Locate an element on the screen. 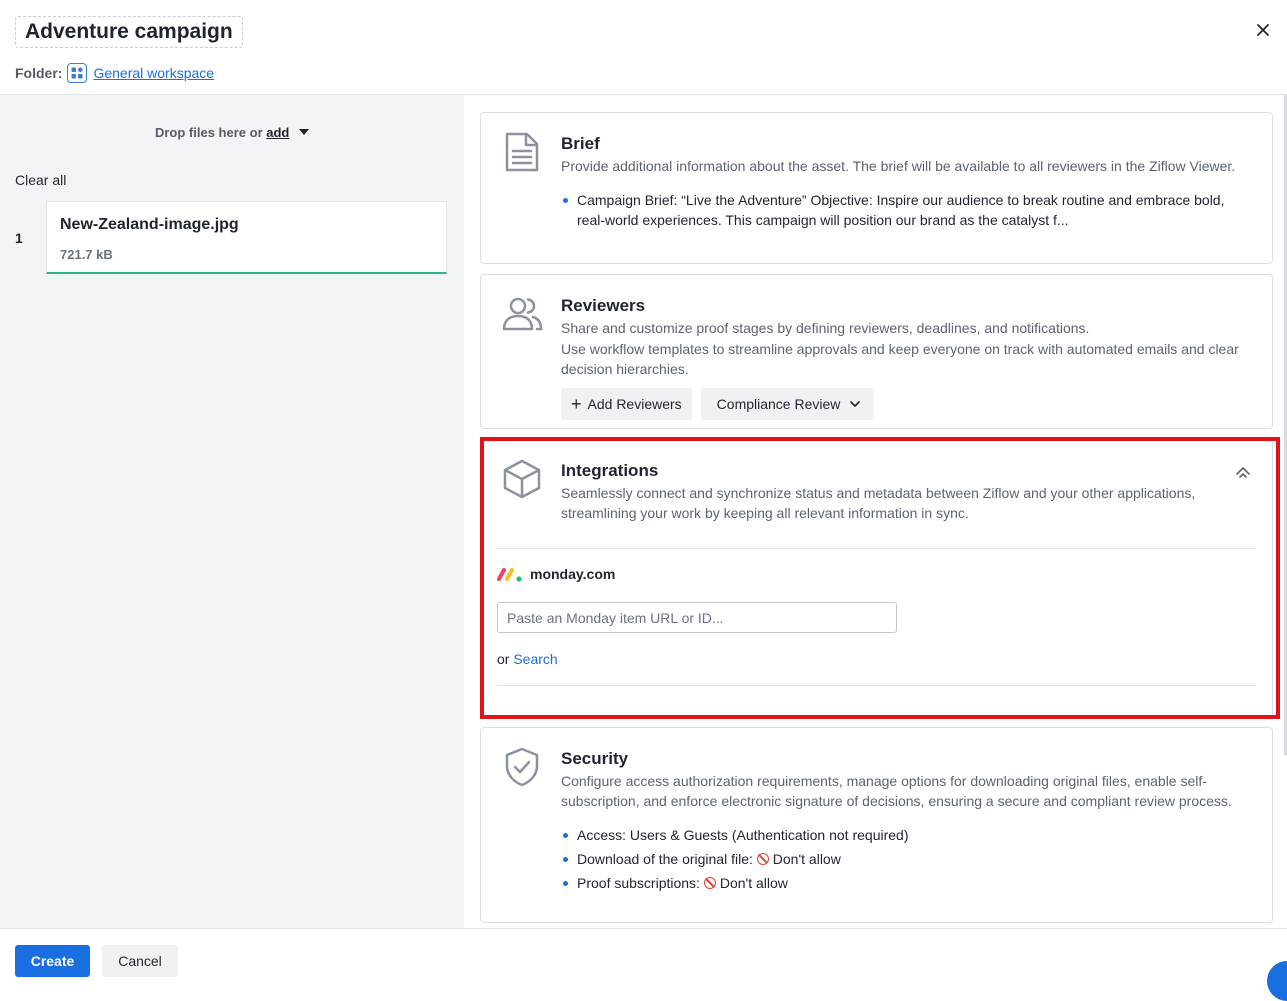 The height and width of the screenshot is (1001, 1287). monday-item-input is located at coordinates (697, 617).